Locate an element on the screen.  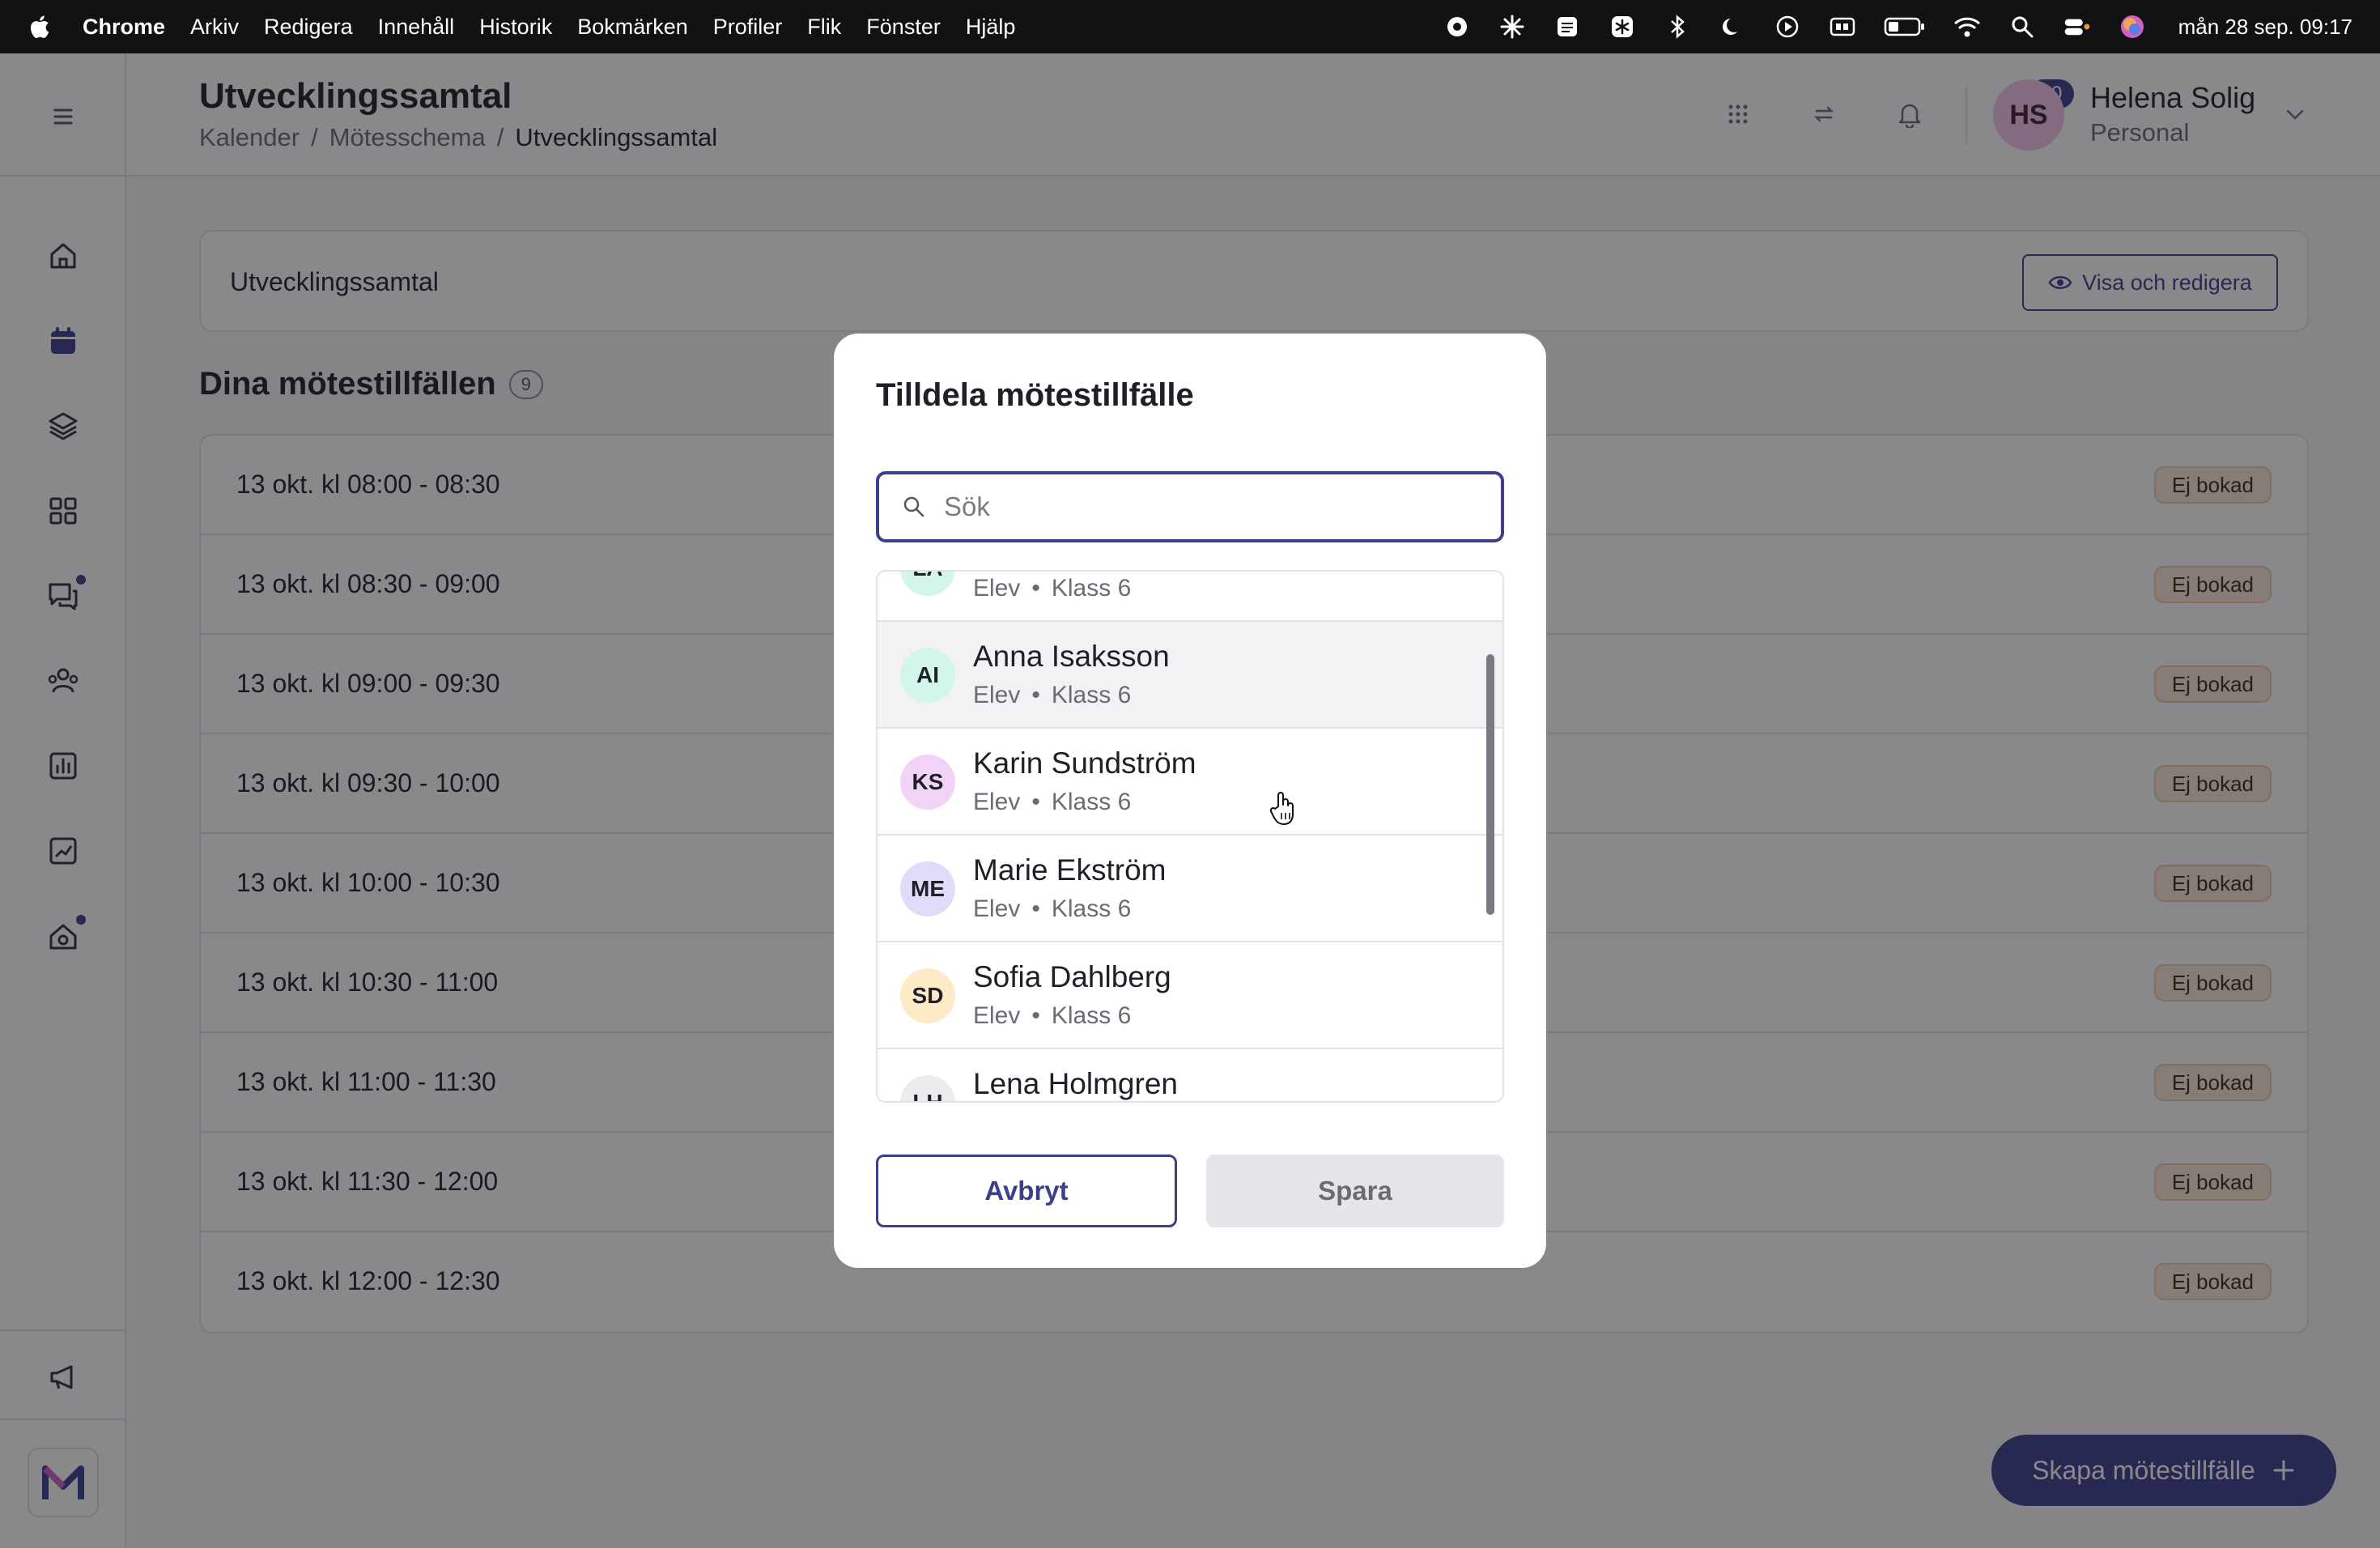
menu-profiler: Profiler is located at coordinates (748, 27).